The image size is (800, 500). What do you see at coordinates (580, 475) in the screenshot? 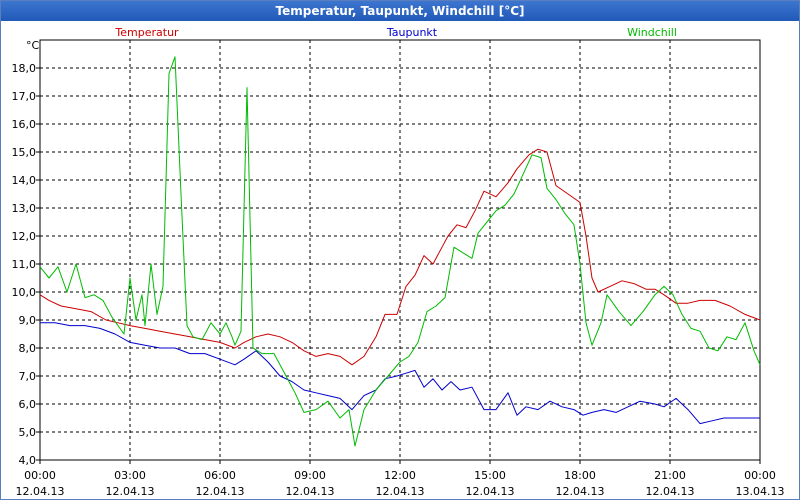
I see `x-tick-time-label: 18:00` at bounding box center [580, 475].